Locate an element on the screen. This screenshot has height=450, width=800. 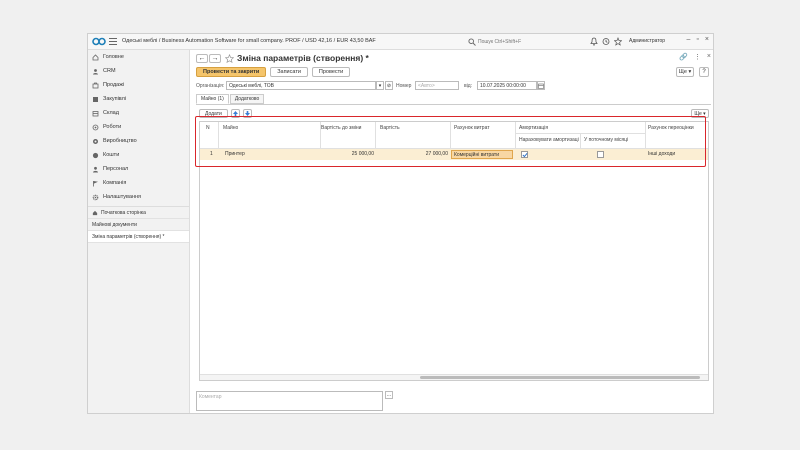
tab-additional: Додатково is located at coordinates (247, 99).